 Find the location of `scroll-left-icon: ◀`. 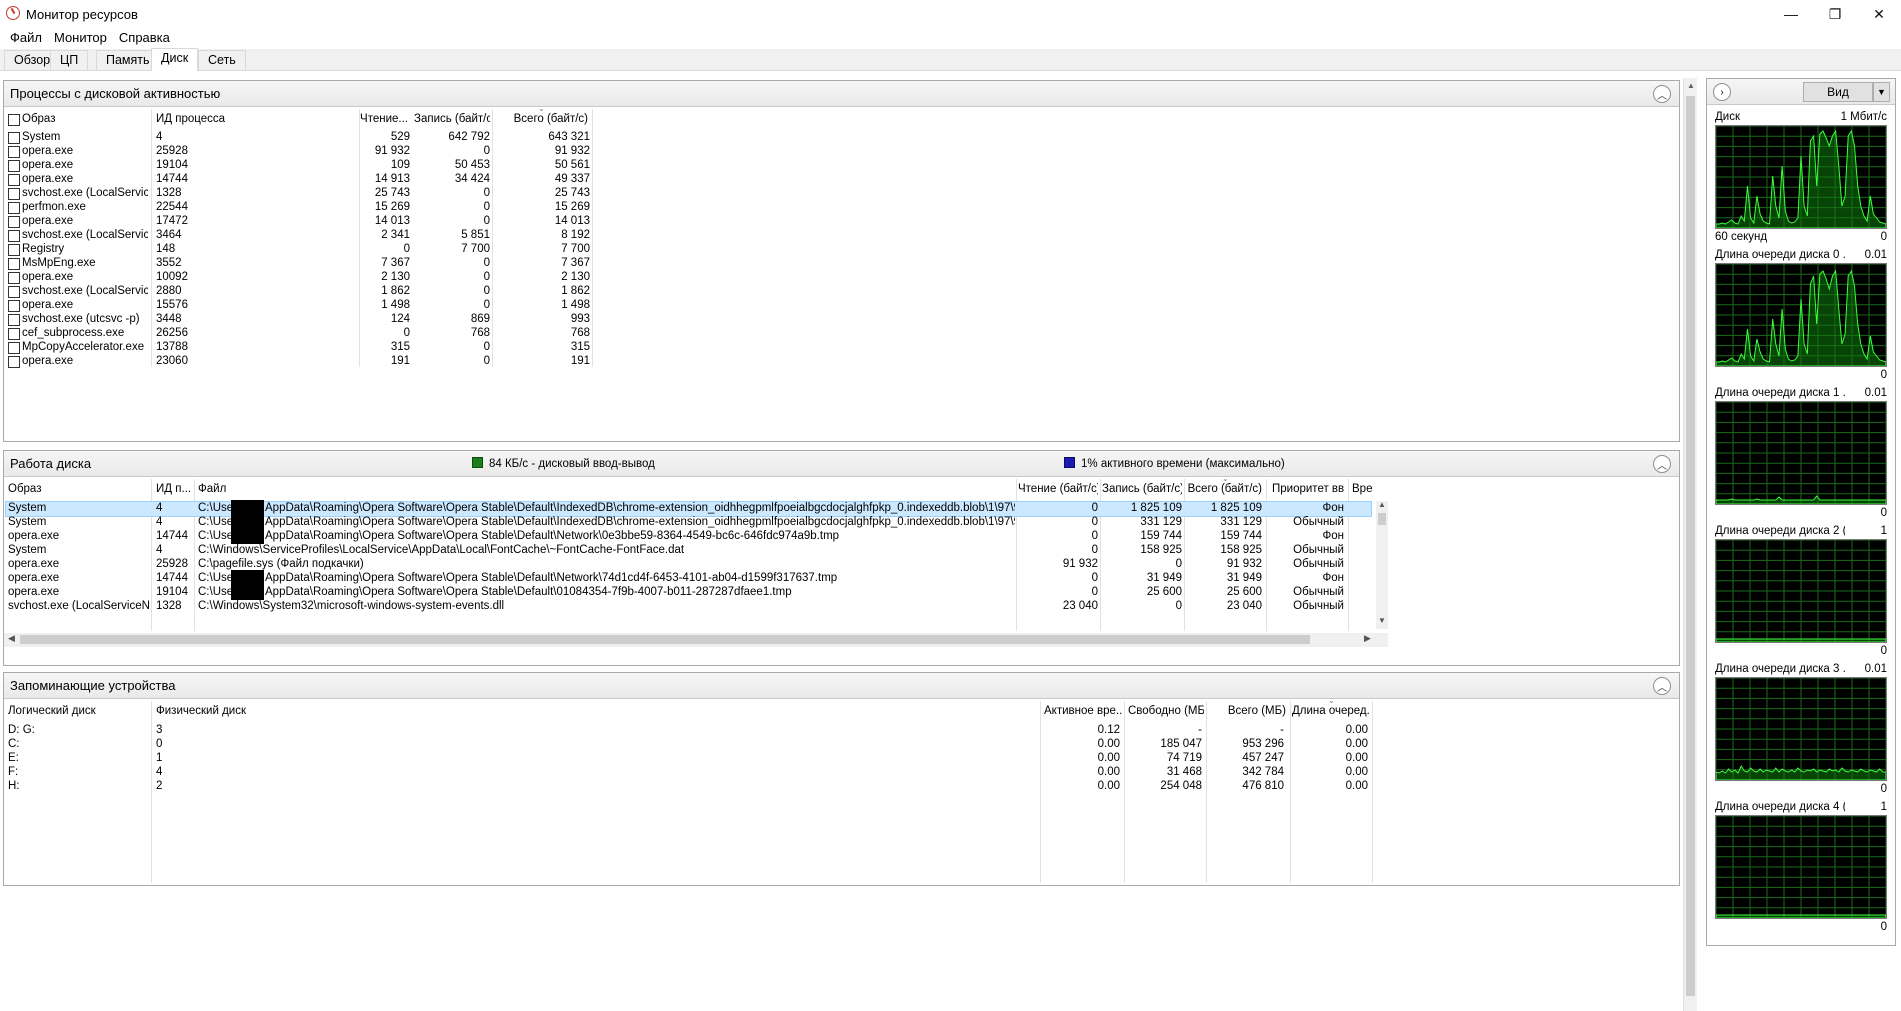

scroll-left-icon: ◀ is located at coordinates (11, 638).